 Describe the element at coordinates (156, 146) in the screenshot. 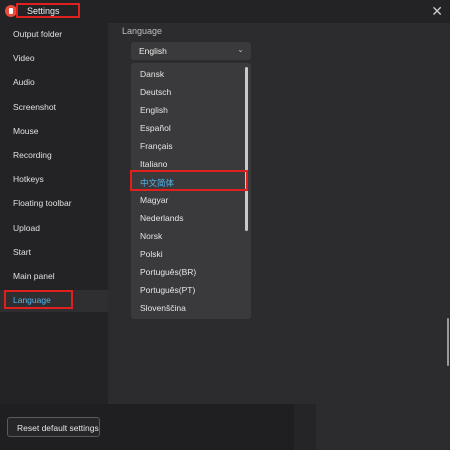

I see `option-label: Français` at that location.